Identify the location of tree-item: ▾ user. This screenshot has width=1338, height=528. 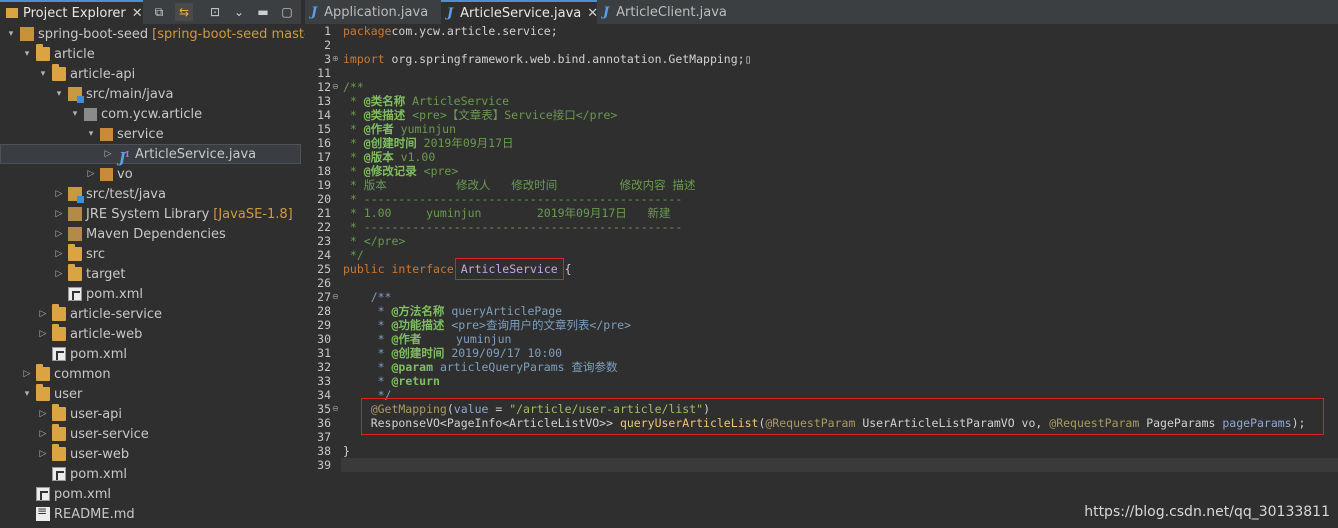
(150, 394).